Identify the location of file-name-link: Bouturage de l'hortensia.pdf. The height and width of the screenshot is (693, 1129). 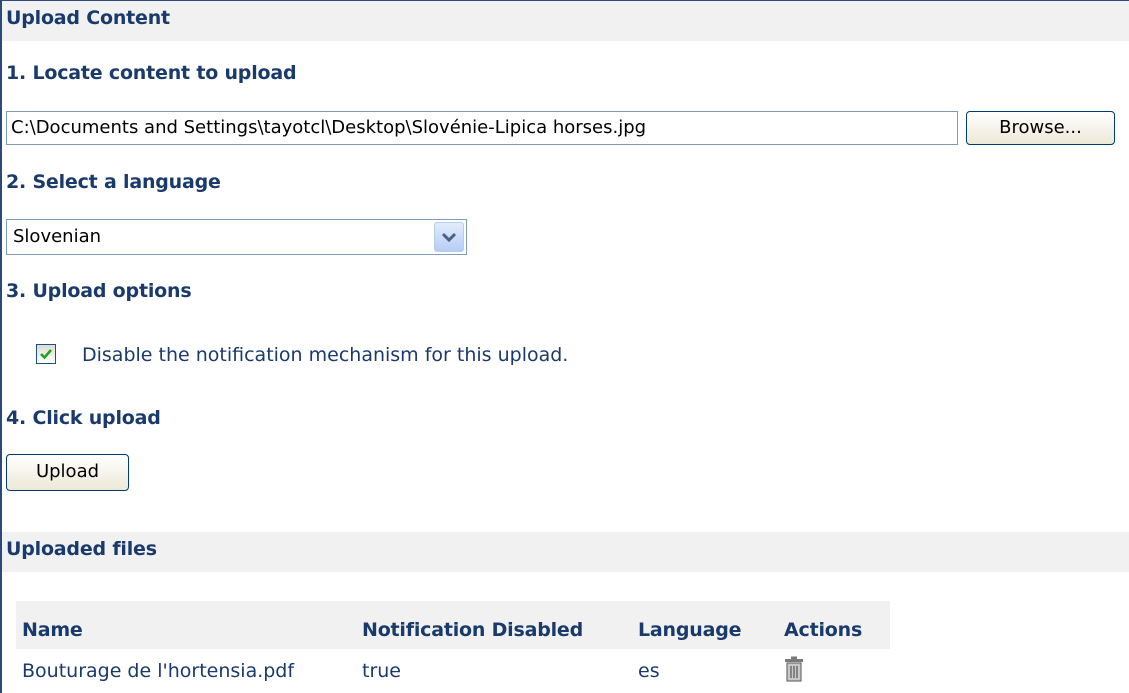
(186, 671).